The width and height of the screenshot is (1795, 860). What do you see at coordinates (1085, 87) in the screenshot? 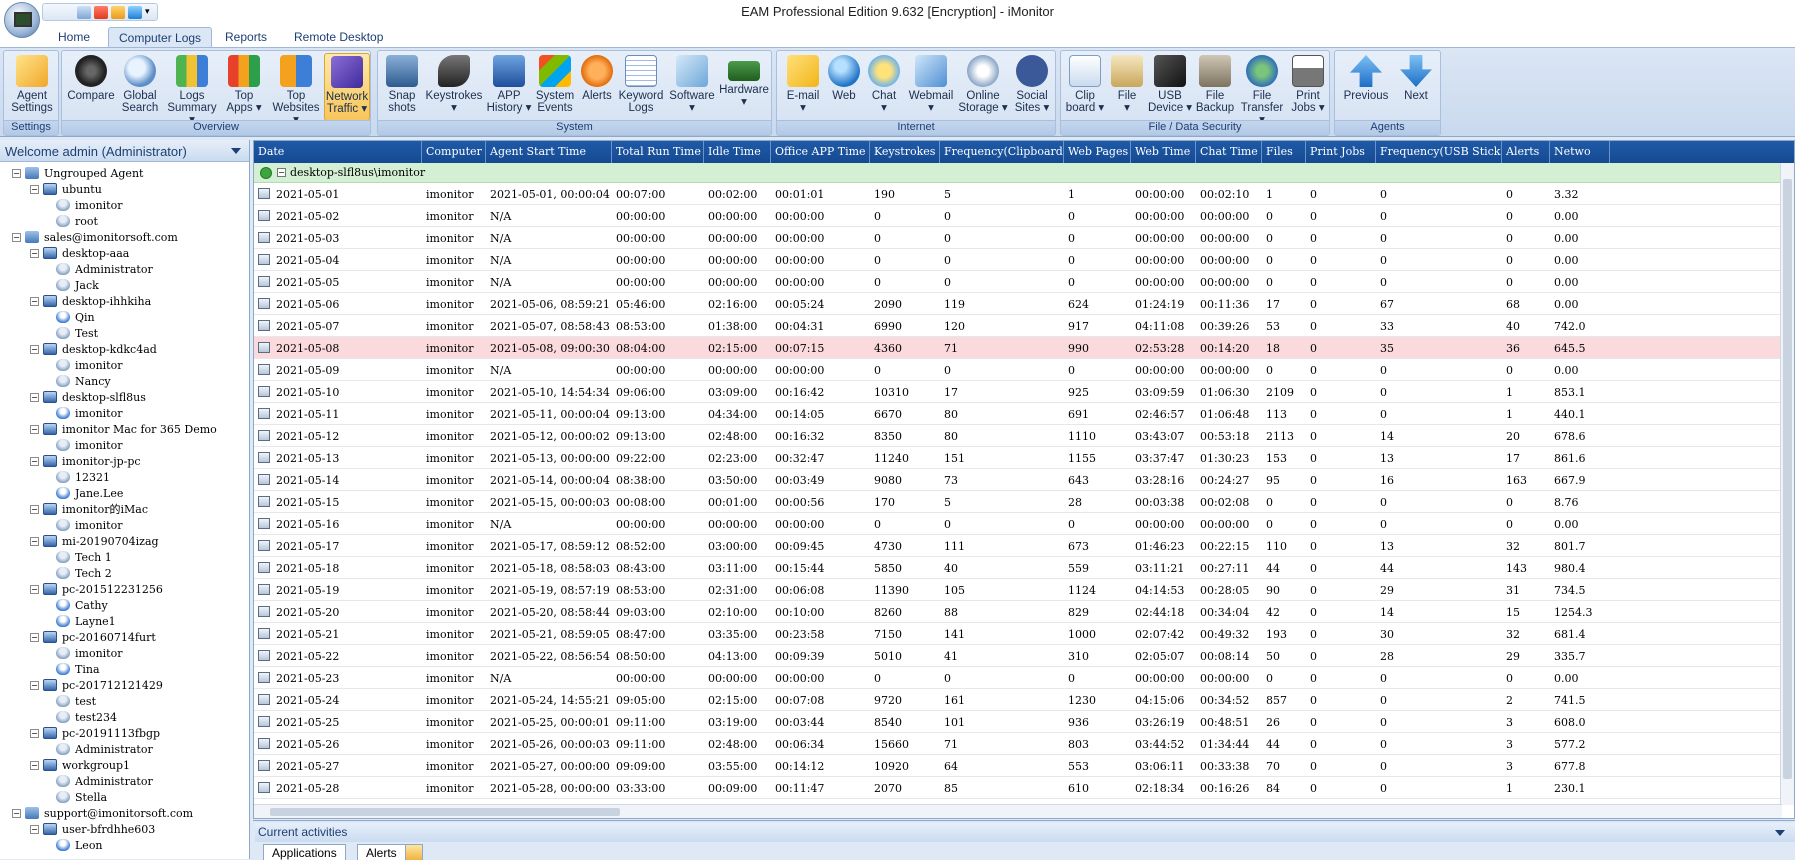
I see `clipboard-button: Clip board ▾` at bounding box center [1085, 87].